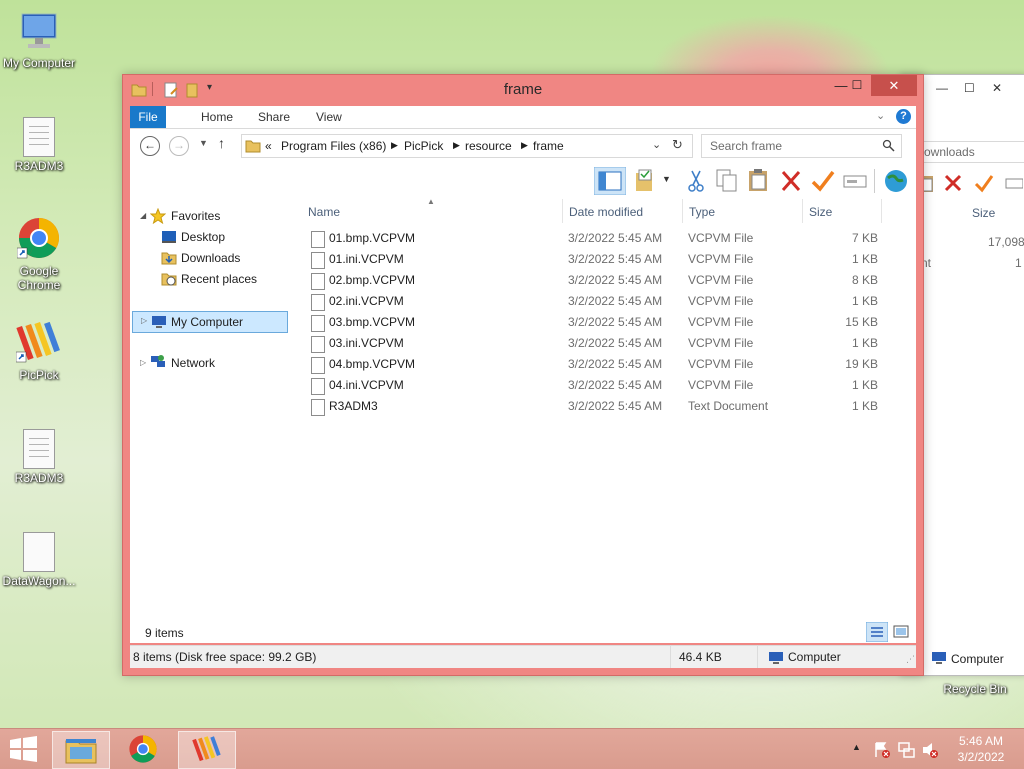  I want to click on breadcrumb-frame: frame, so click(548, 146).